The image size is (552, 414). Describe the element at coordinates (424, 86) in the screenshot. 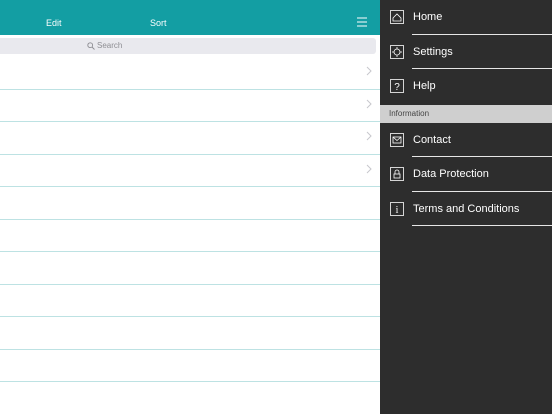

I see `drawer-item-label: Help` at that location.